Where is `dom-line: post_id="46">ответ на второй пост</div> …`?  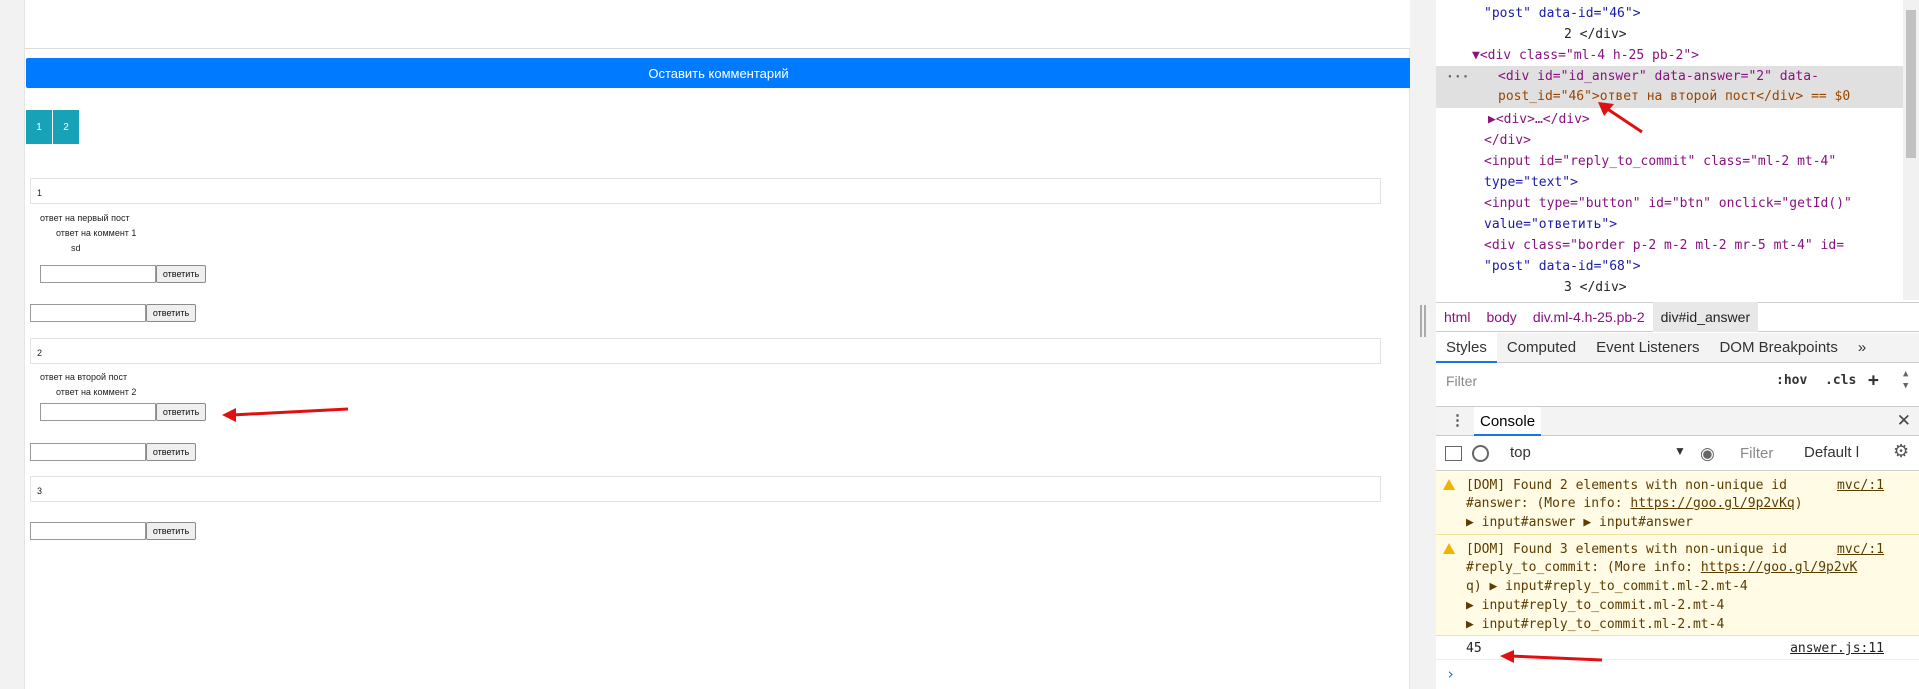
dom-line: post_id="46">ответ на второй пост</div> … is located at coordinates (1674, 96).